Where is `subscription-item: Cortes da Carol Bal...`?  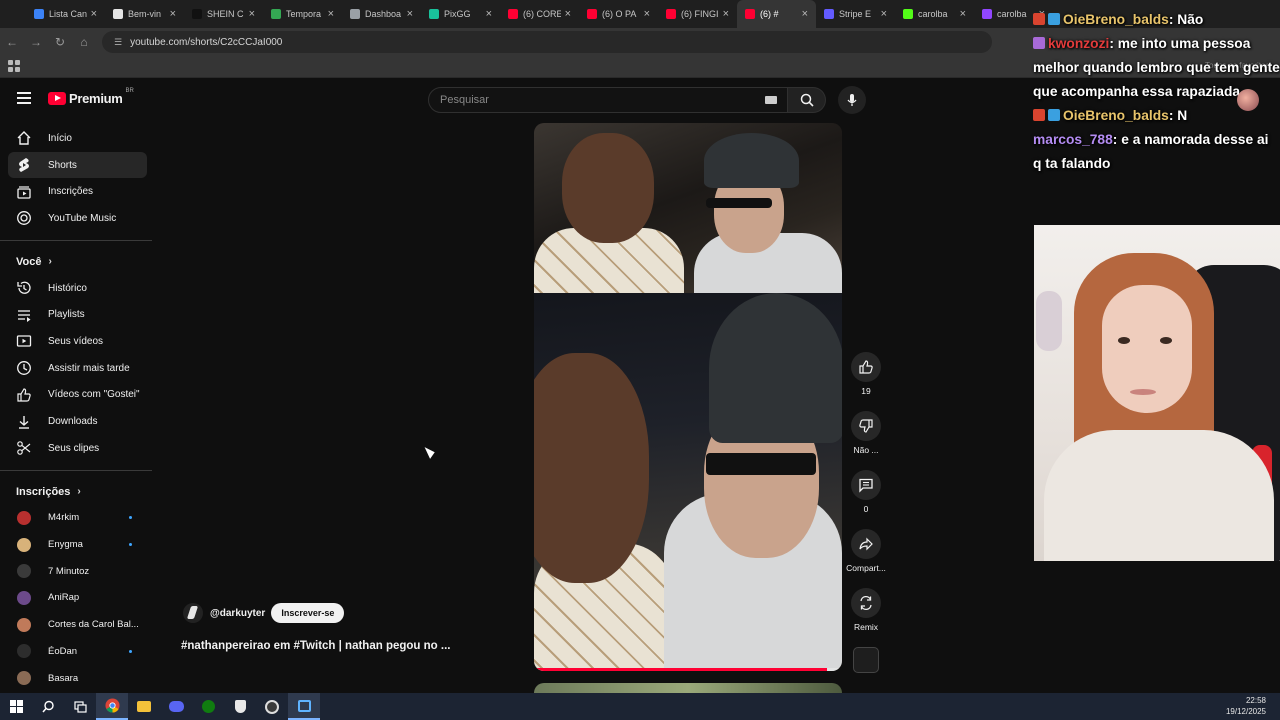 subscription-item: Cortes da Carol Bal... is located at coordinates (77, 624).